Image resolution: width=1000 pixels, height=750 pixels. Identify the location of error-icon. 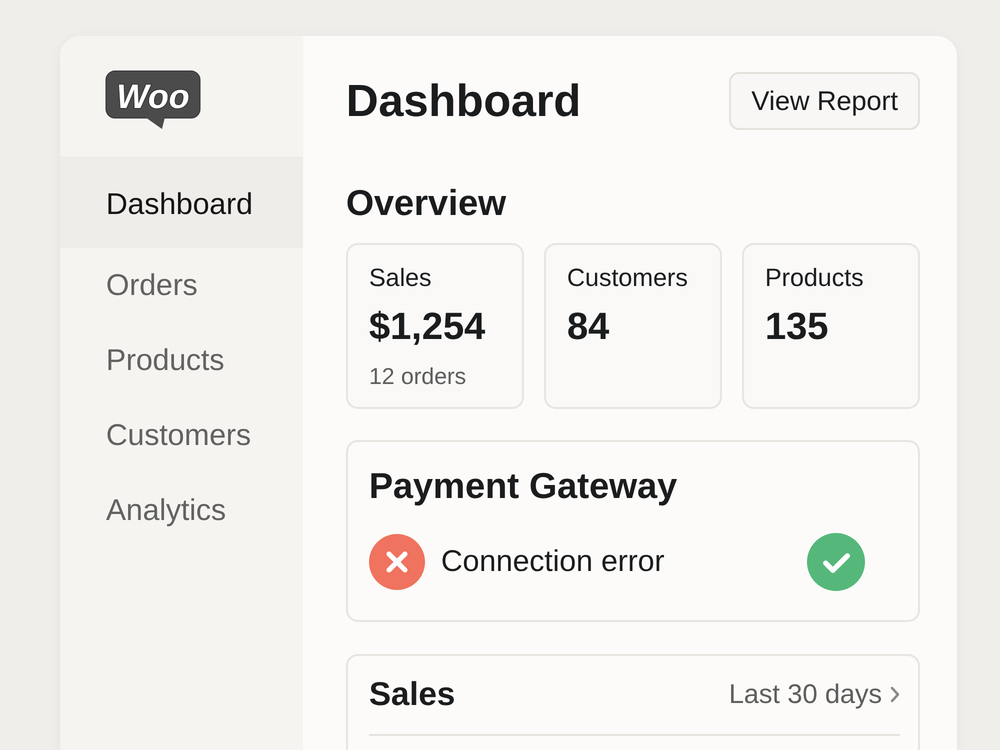
(397, 562).